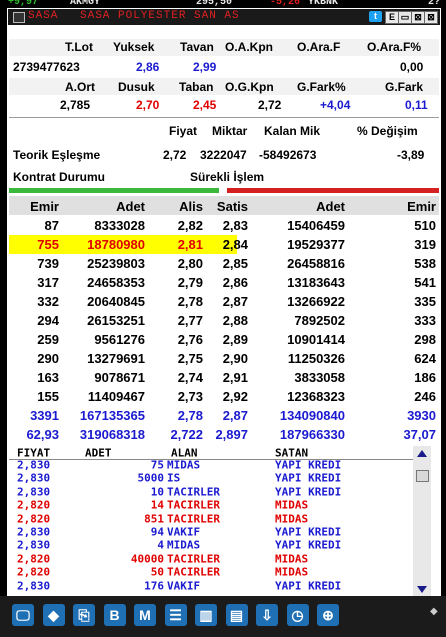  What do you see at coordinates (323, 4) in the screenshot?
I see `ticker-symbol: YKBNK` at bounding box center [323, 4].